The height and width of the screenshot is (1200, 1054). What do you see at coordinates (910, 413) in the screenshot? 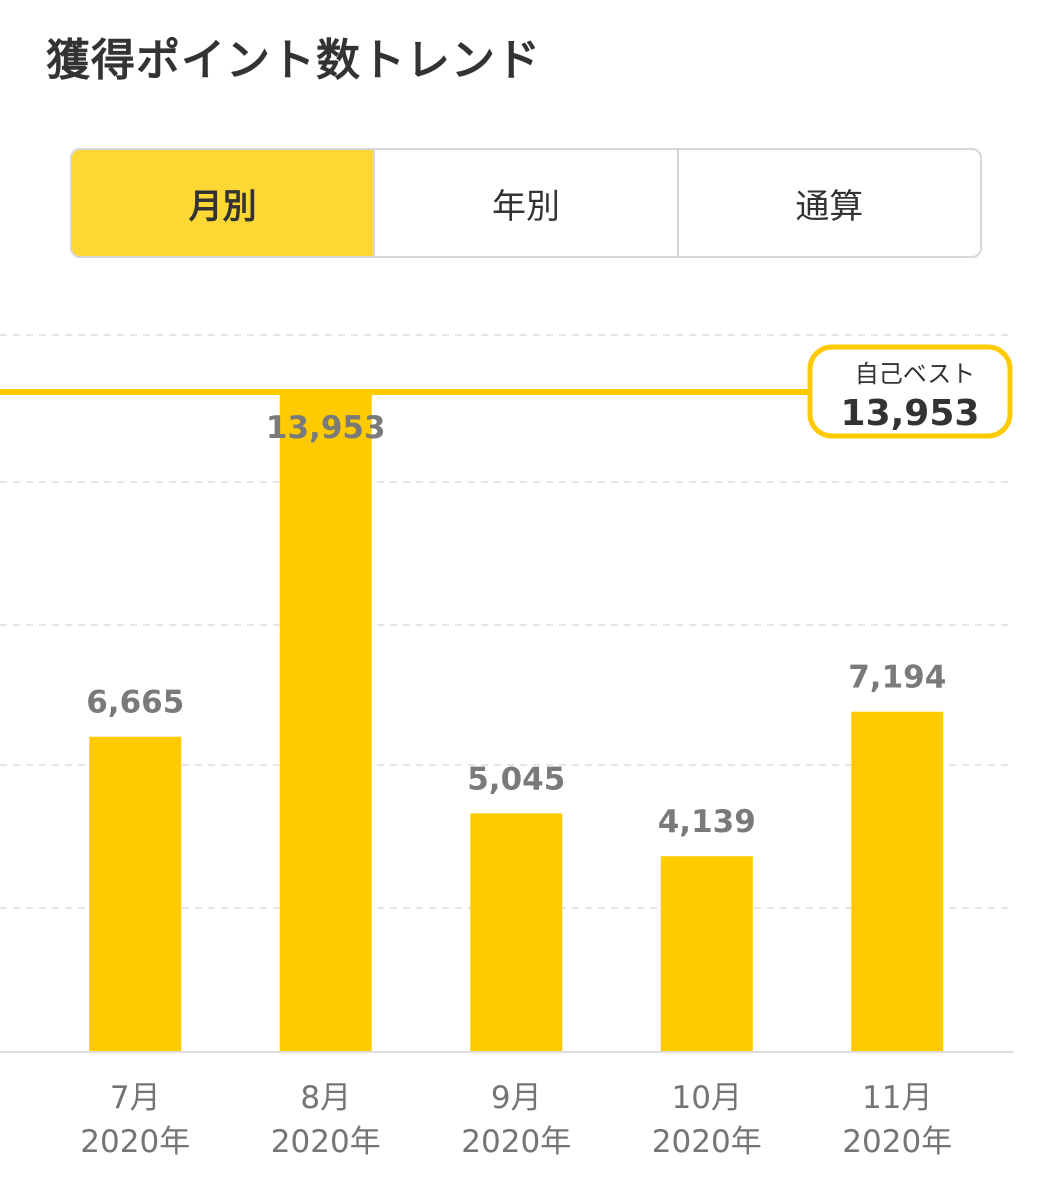
I see `best-badge-value: 13,953` at bounding box center [910, 413].